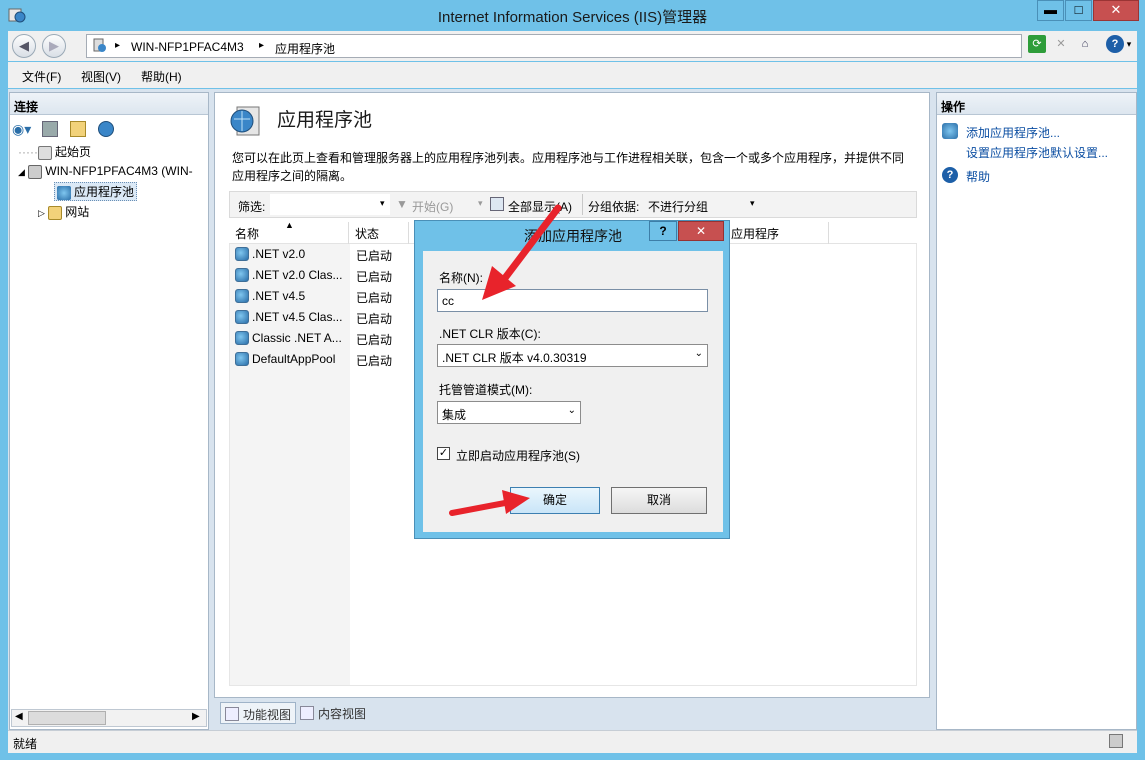 The width and height of the screenshot is (1145, 760). What do you see at coordinates (572, 17) in the screenshot?
I see `window-title: Internet Information Services (IIS)管理器` at bounding box center [572, 17].